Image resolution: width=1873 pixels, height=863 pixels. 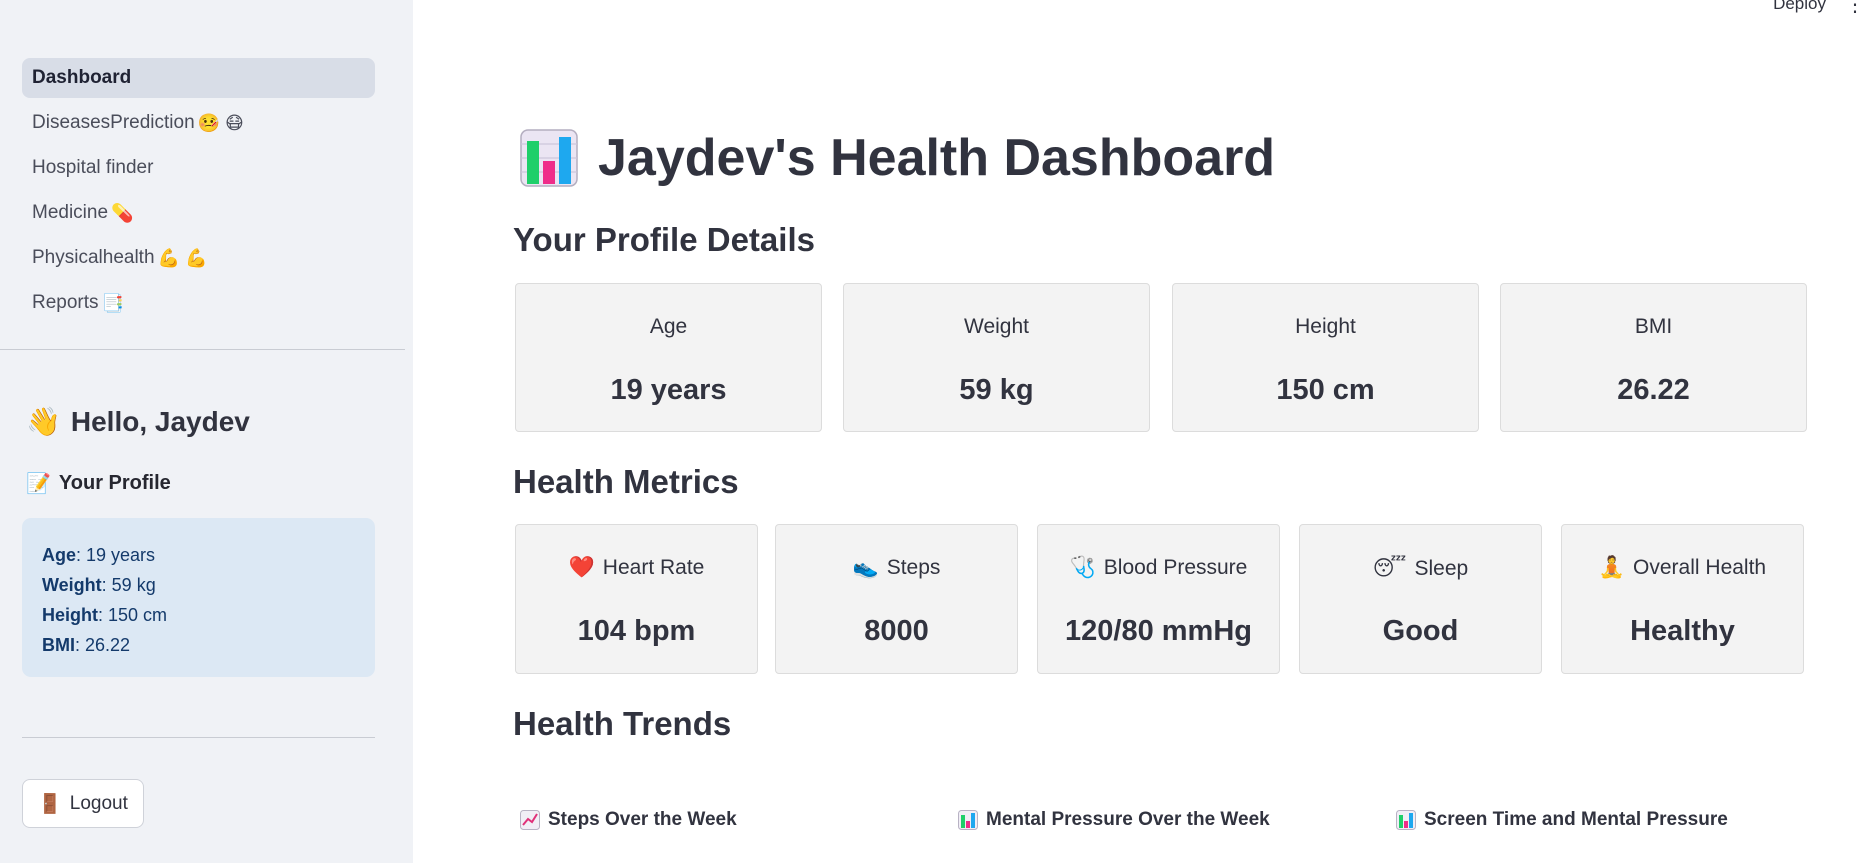 What do you see at coordinates (896, 599) in the screenshot?
I see `steps-card: 👟 Steps 8000` at bounding box center [896, 599].